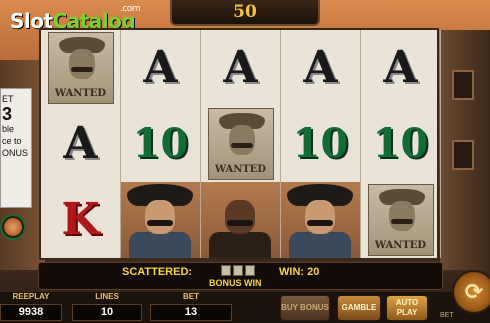 Image resolution: width=490 pixels, height=323 pixels. Describe the element at coordinates (235, 283) in the screenshot. I see `bonus-win-label: BONUS WIN` at that location.